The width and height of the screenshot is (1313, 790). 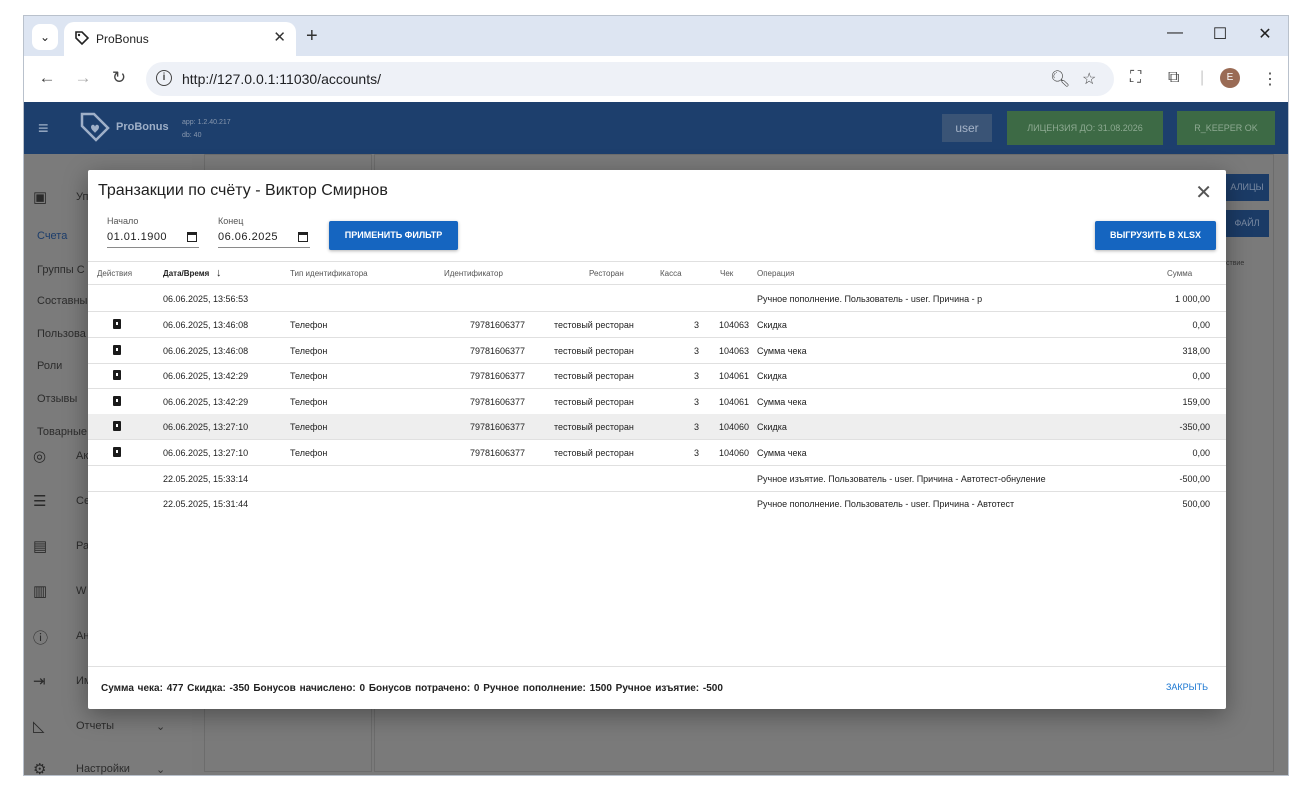 What do you see at coordinates (1060, 79) in the screenshot?
I see `zoom-icon: 🔍︎` at bounding box center [1060, 79].